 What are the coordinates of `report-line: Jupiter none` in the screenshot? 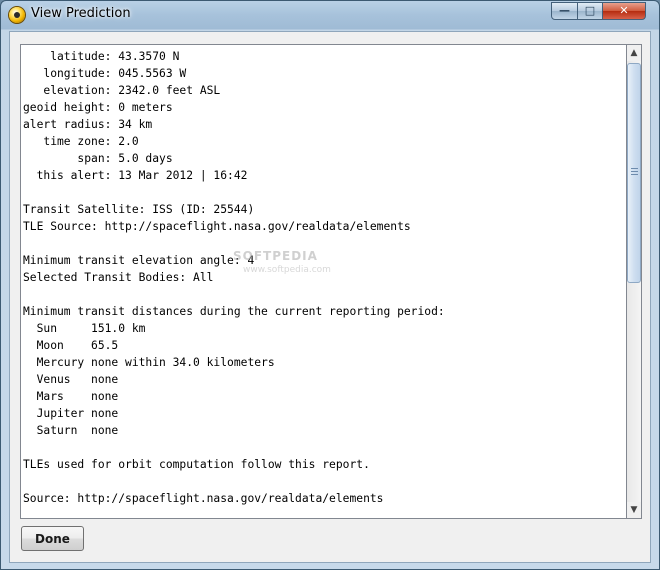 It's located at (71, 413).